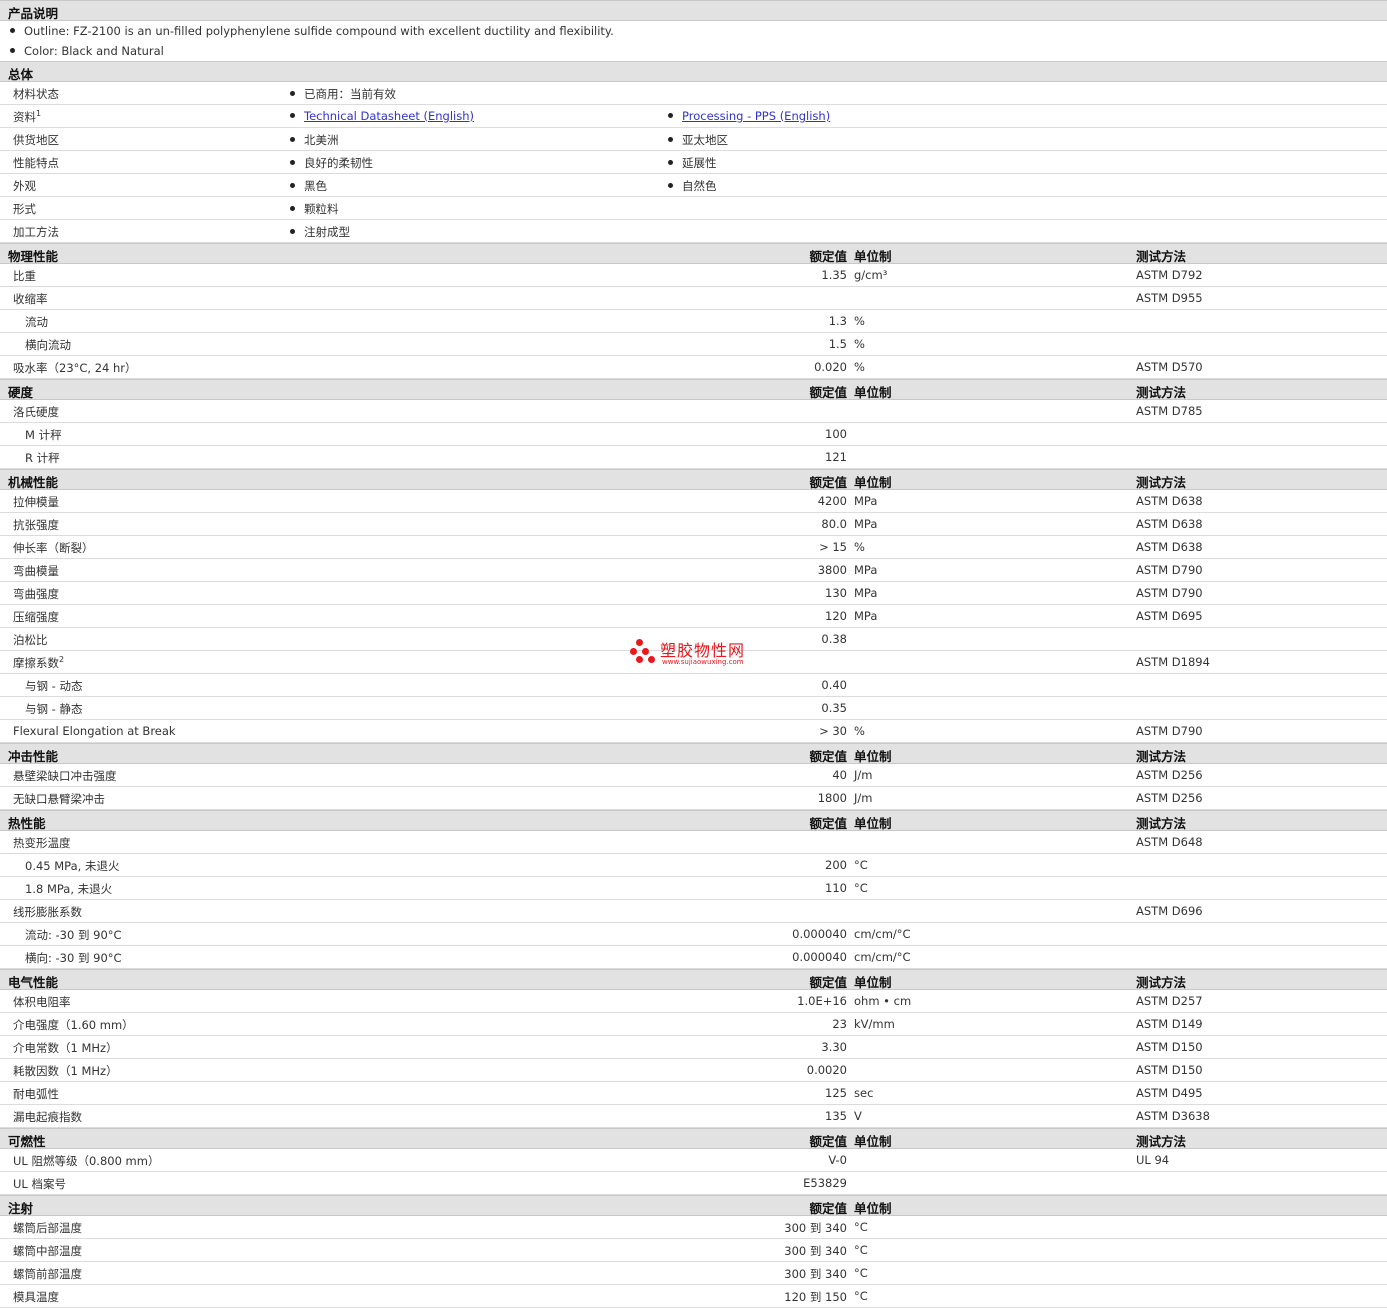  I want to click on property-value: 23, so click(839, 1024).